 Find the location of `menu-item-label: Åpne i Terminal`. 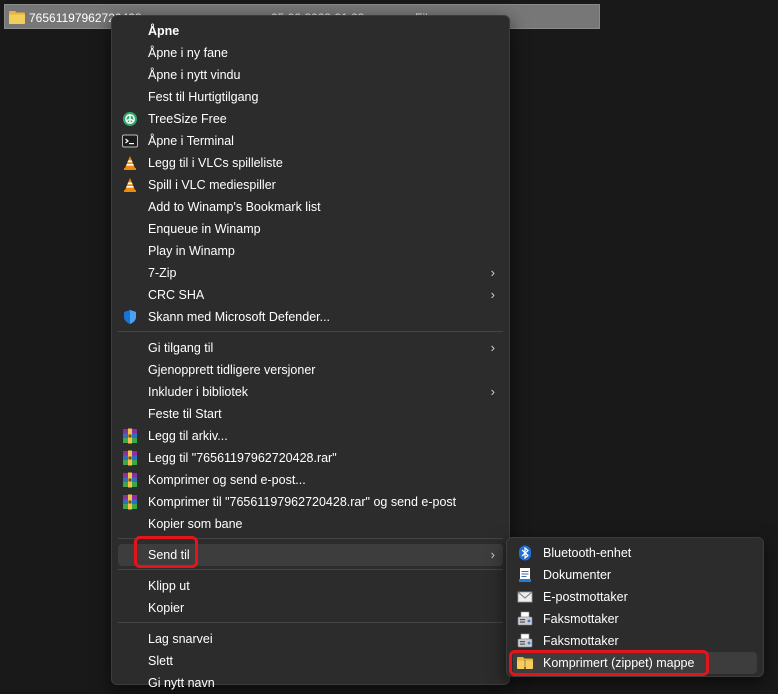

menu-item-label: Åpne i Terminal is located at coordinates (191, 141).